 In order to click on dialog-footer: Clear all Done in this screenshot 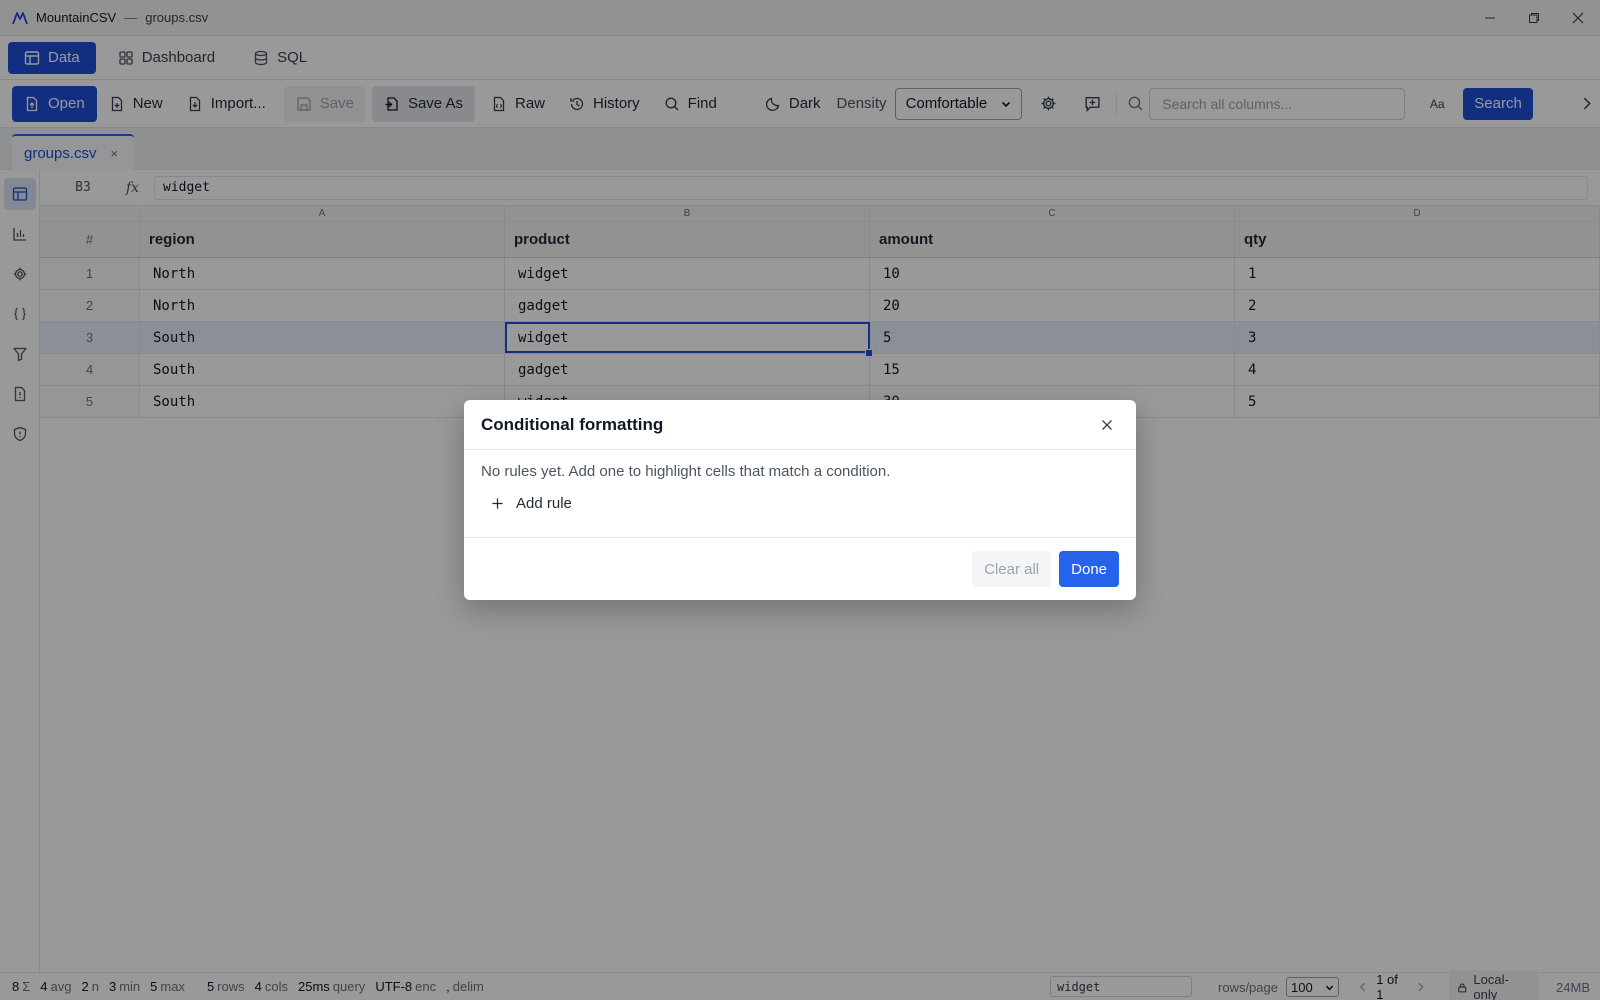, I will do `click(800, 569)`.